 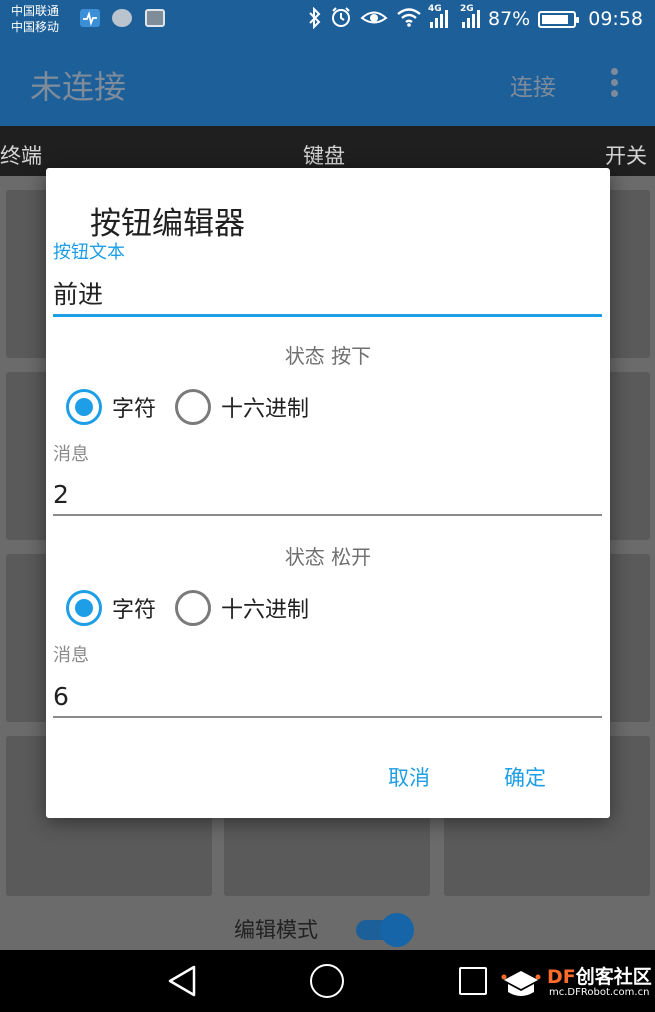 I want to click on network-type-2: 2G, so click(x=467, y=9).